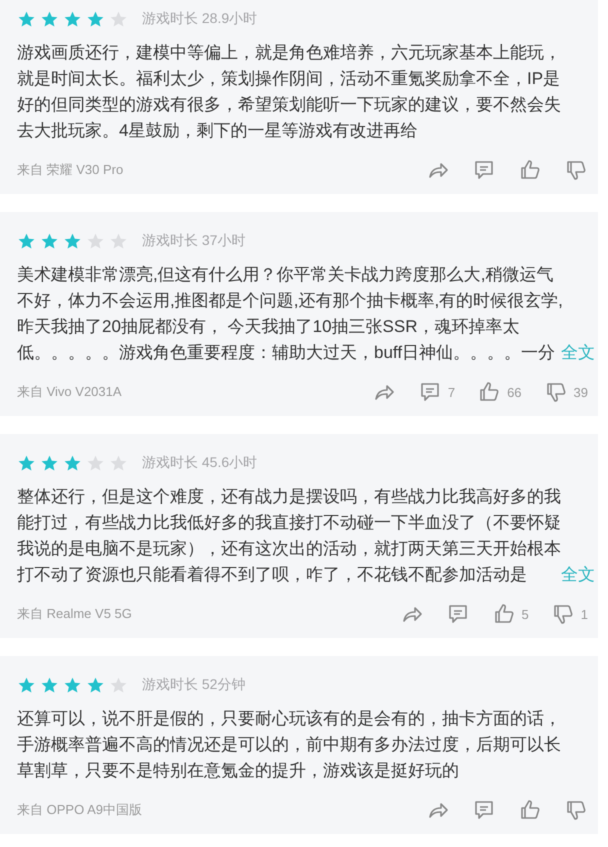 This screenshot has width=608, height=847. I want to click on review-text: 美术建模非常漂亮,但这有什么用？你平常关卡战力跨度那么大,稍微运气不好，体力不会运用,推图都是个问题,还有那个抽卡概率,有的时候很玄学,昨天我抽了20抽屁都没有， 今天我抽了10抽三张SSR，魂环掉率太低。。。。。游戏角色重要程度：辅助大过天，buff日神仙。。。。一分, so click(290, 314).